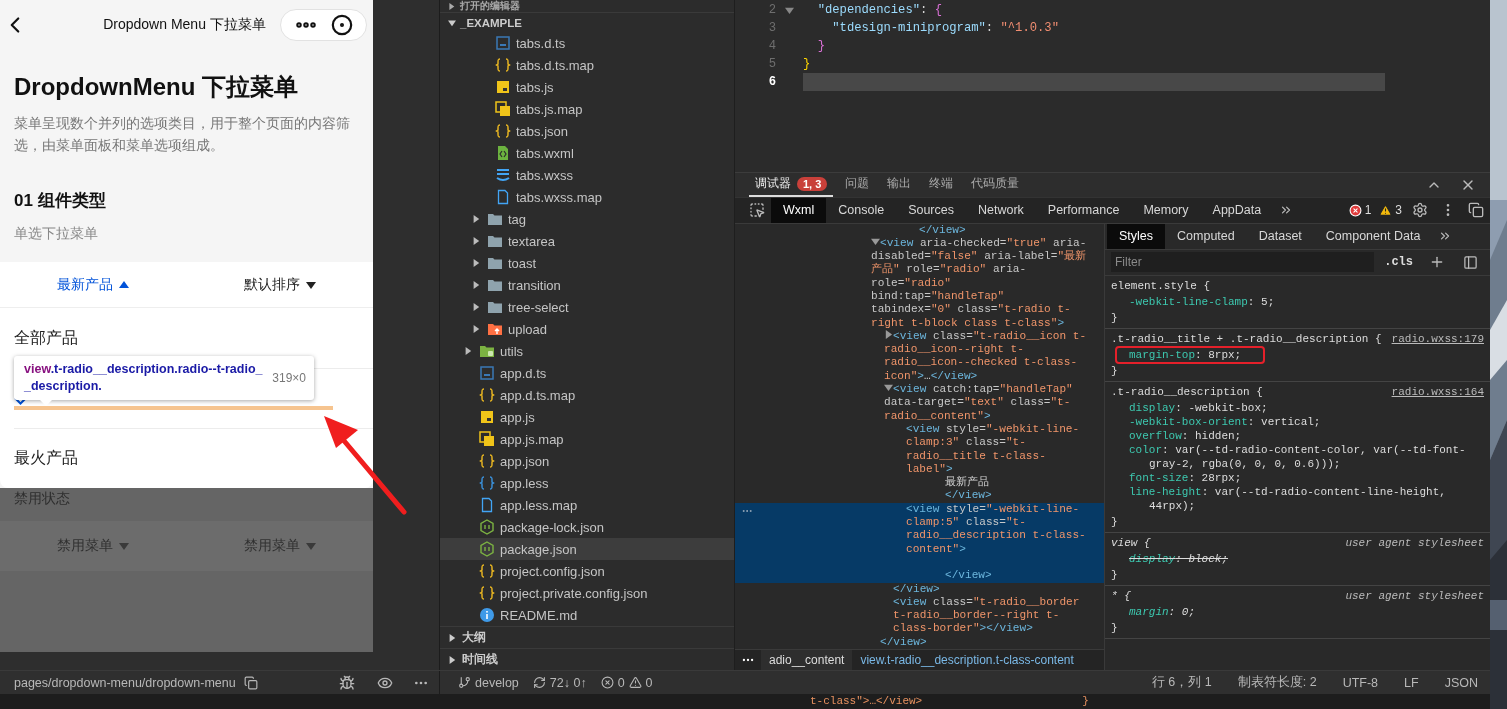  Describe the element at coordinates (757, 210) in the screenshot. I see `inspect-icon` at that location.